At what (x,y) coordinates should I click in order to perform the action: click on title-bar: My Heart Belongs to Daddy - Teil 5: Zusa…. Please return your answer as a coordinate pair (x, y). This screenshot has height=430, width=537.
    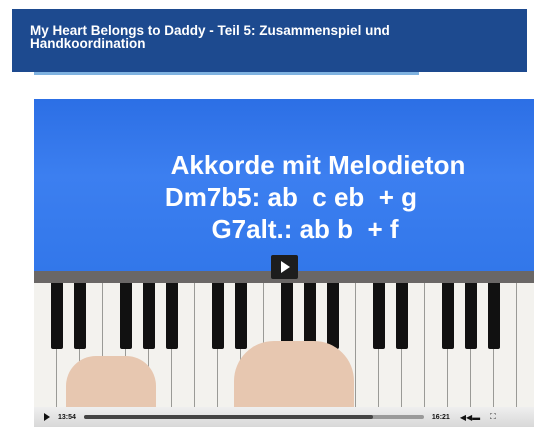
    Looking at the image, I should click on (269, 40).